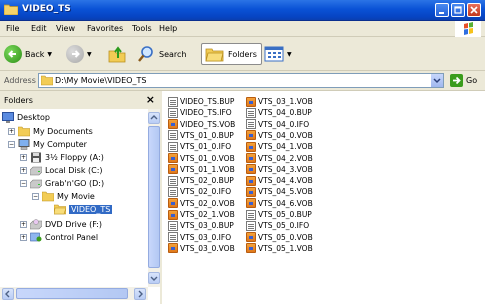  I want to click on views-dropdown-icon: ▼, so click(289, 54).